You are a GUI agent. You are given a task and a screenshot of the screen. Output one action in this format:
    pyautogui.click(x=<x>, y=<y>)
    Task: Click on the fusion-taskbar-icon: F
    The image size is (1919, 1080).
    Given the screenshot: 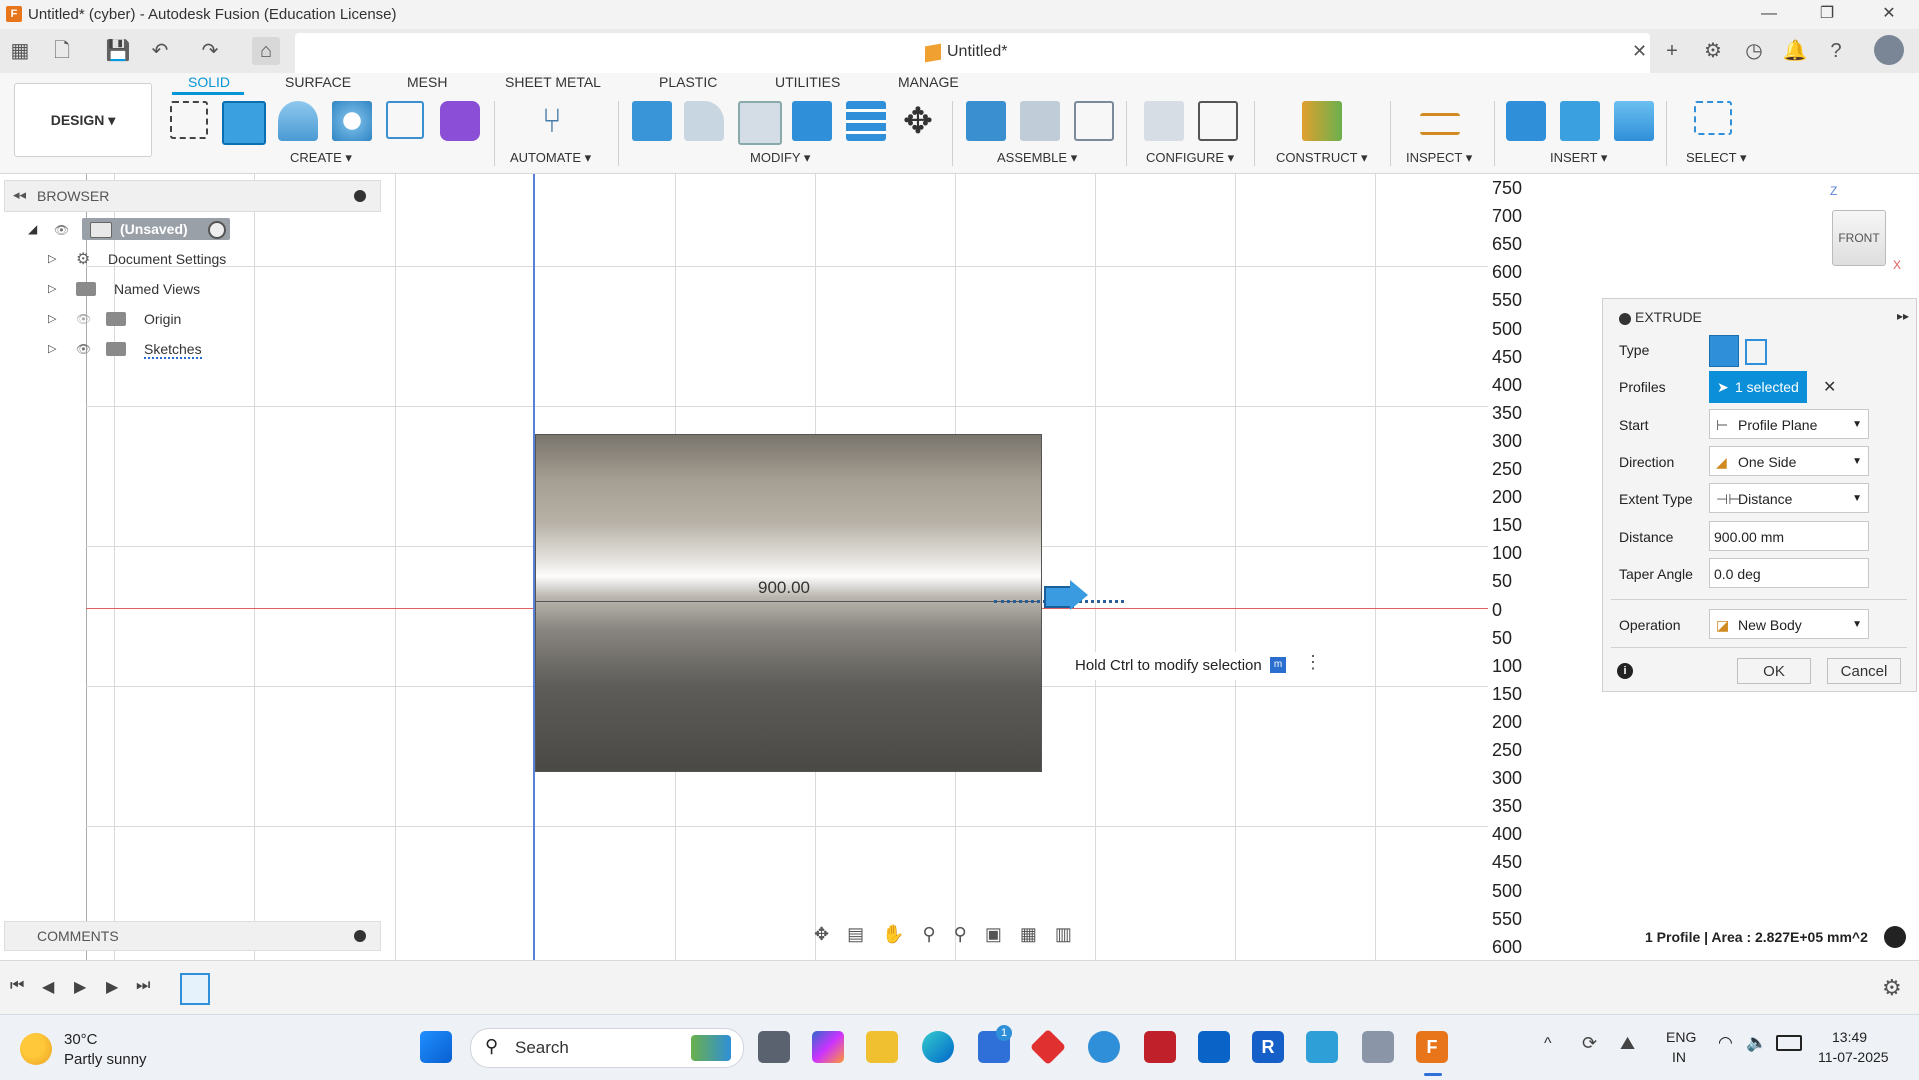 What is the action you would take?
    pyautogui.click(x=1432, y=1047)
    